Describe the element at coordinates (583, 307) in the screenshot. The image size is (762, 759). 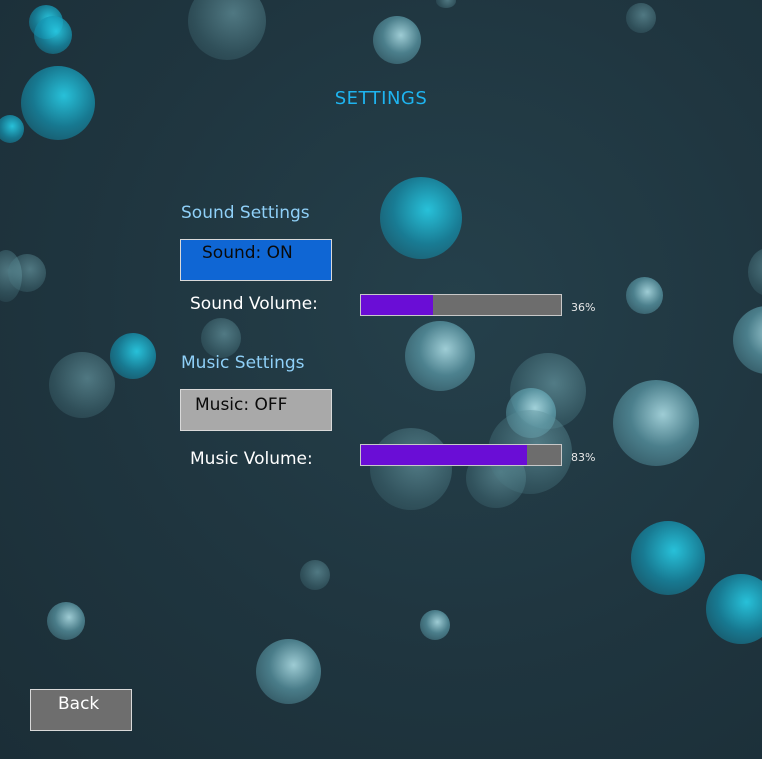
I see `sound-volume-percent: 36%` at that location.